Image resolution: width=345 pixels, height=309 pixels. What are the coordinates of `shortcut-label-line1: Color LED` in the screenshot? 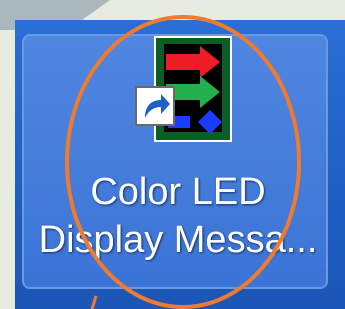 It's located at (178, 192).